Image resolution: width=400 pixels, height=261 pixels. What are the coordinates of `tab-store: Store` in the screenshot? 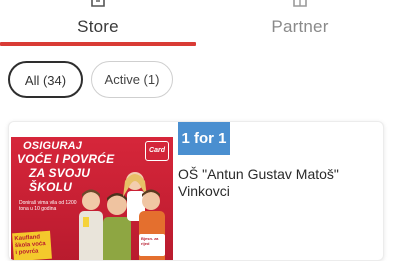 It's located at (98, 23).